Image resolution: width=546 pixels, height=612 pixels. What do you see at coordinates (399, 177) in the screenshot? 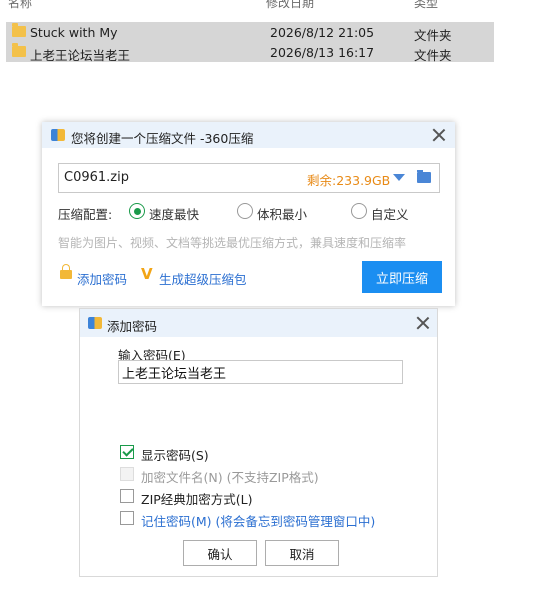
I see `chevron-down-icon` at bounding box center [399, 177].